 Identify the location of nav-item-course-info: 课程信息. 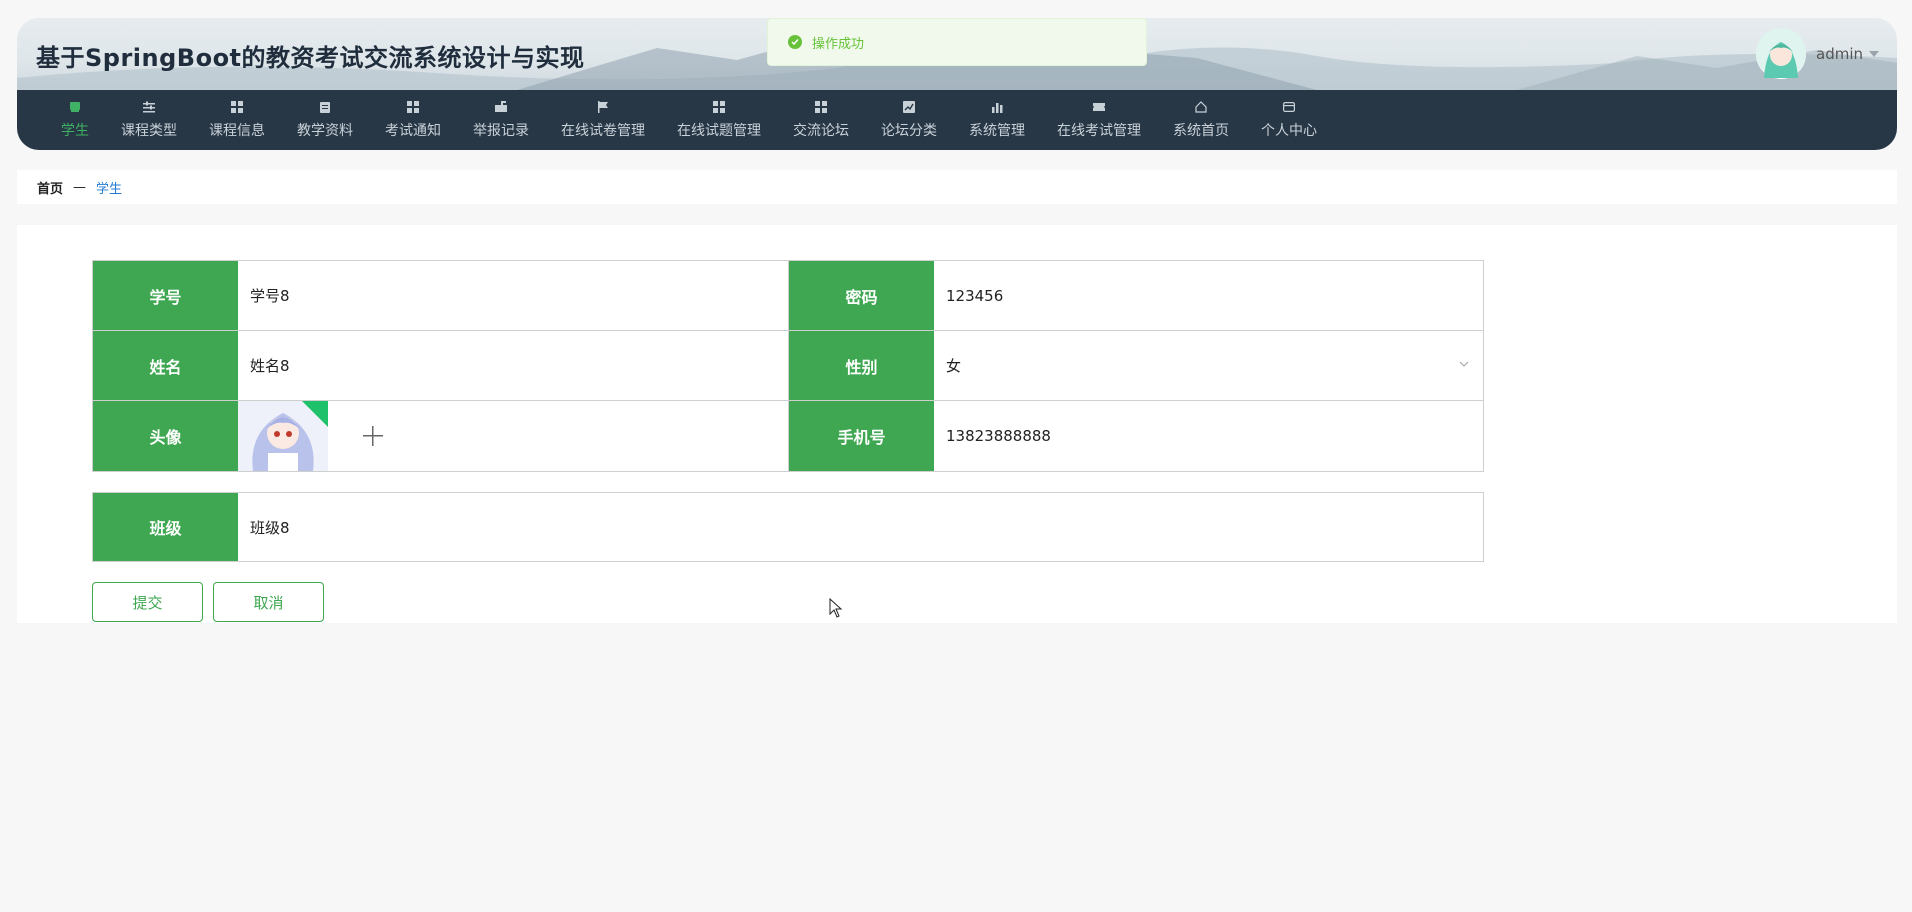
(237, 120).